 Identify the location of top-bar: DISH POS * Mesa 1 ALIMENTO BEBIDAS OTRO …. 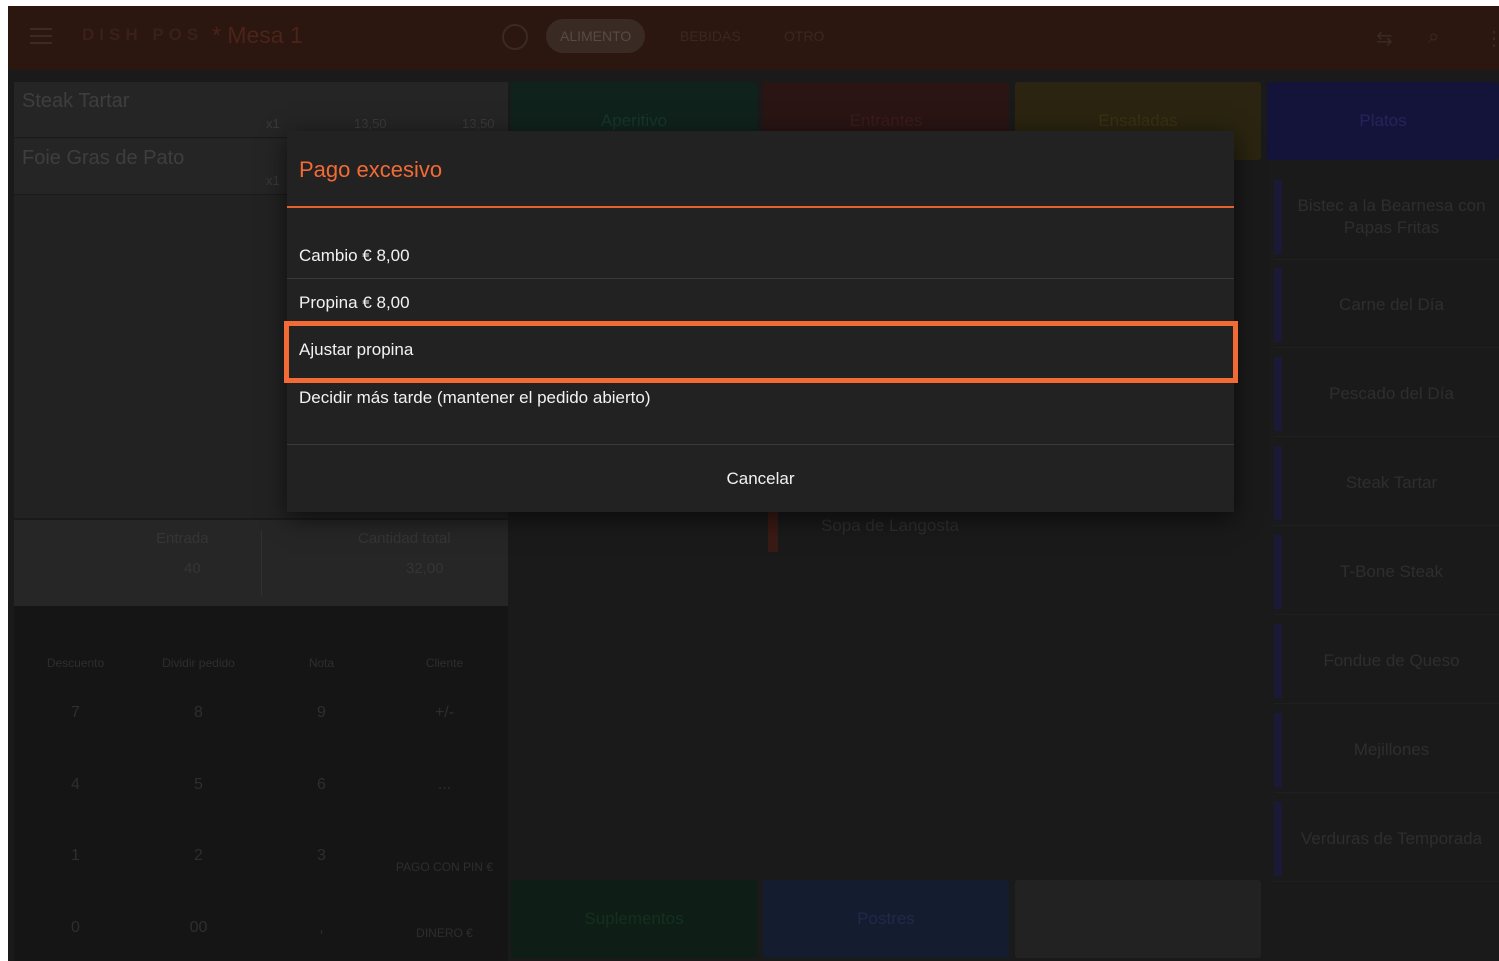
(753, 38).